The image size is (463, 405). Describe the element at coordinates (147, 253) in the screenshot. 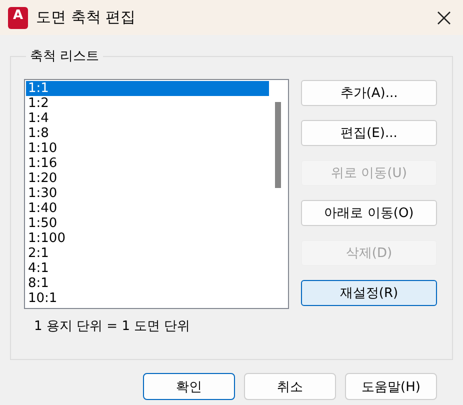

I see `scale-list-item: 2:1` at that location.